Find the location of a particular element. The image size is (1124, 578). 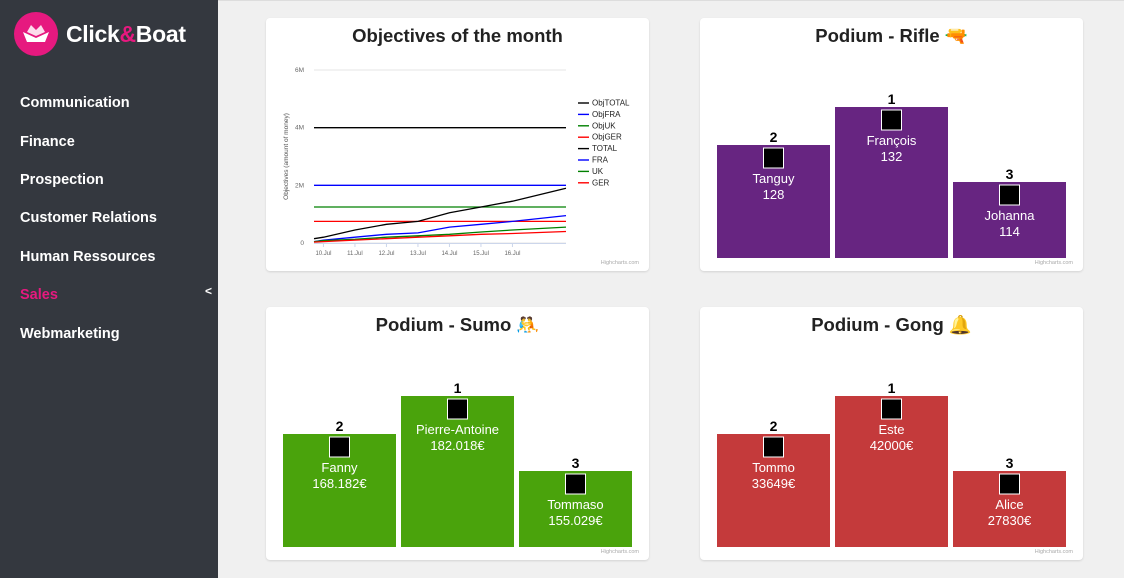

sidebar-item-label: Communication is located at coordinates (75, 103).